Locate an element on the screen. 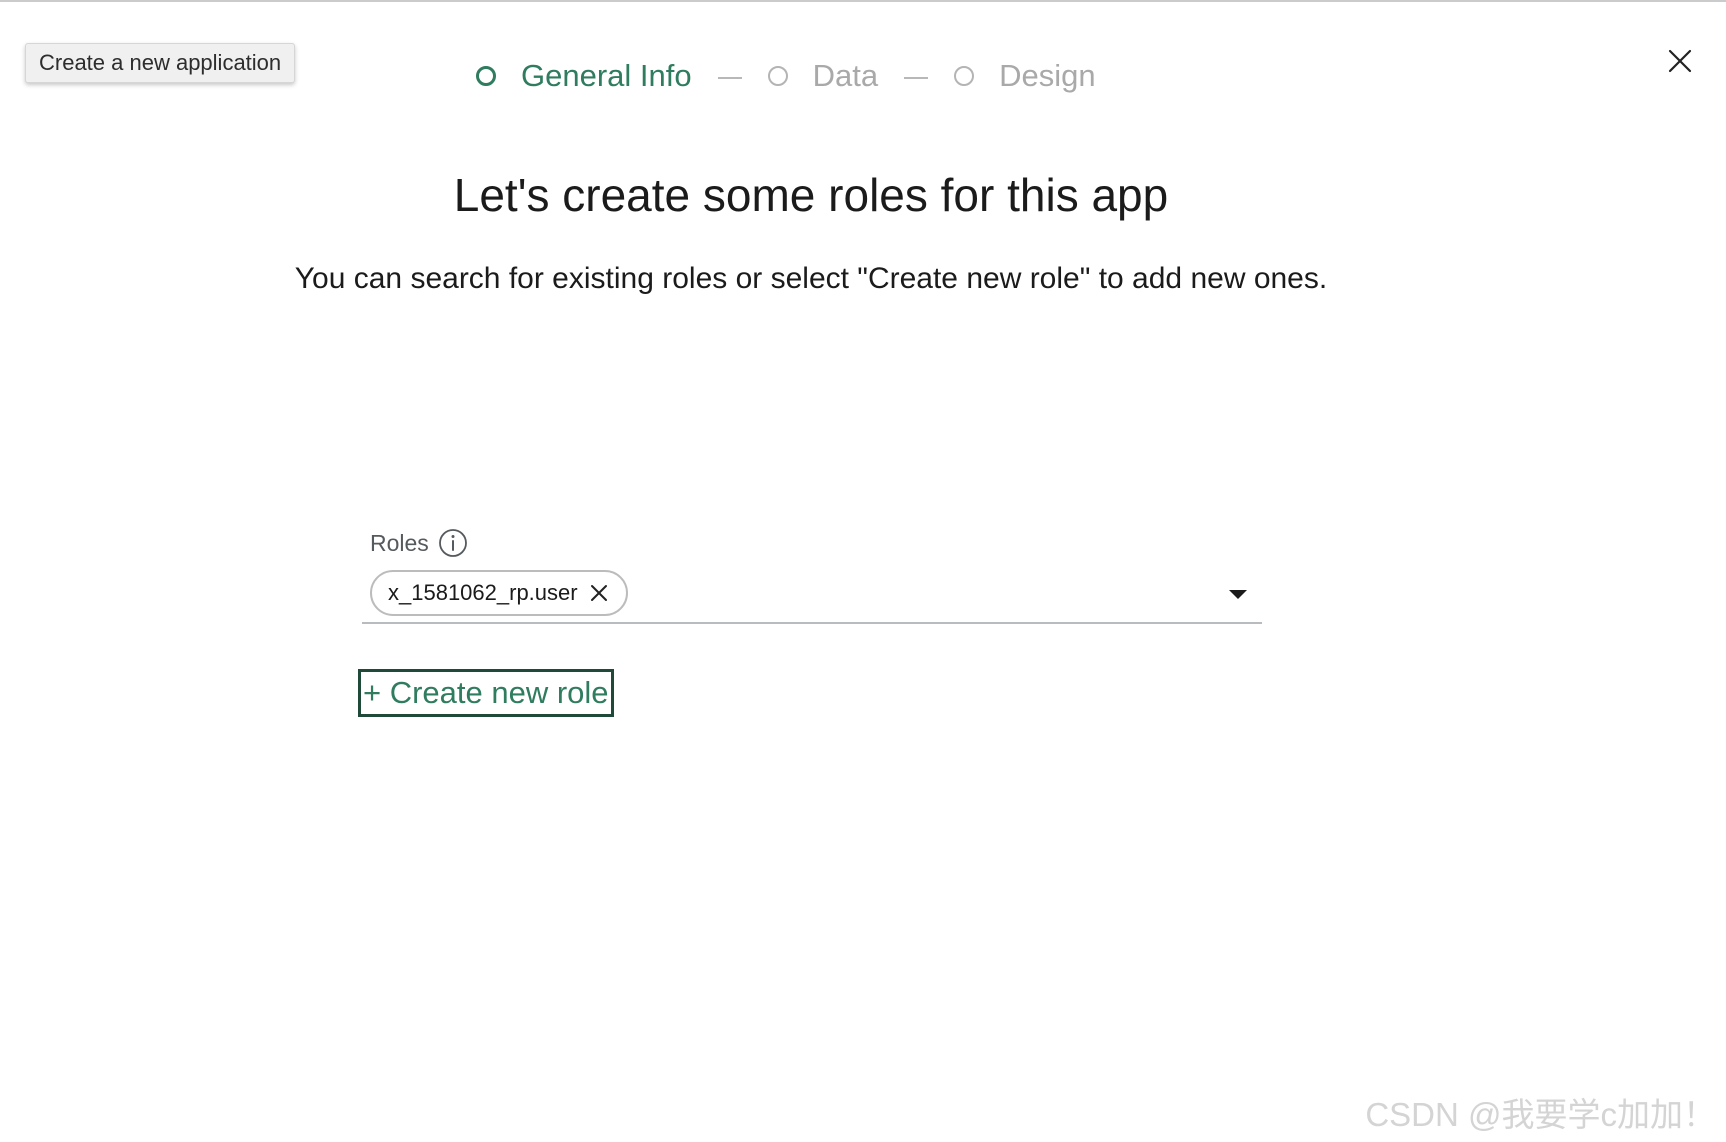 The width and height of the screenshot is (1726, 1142). tooltip: Create a new application is located at coordinates (160, 63).